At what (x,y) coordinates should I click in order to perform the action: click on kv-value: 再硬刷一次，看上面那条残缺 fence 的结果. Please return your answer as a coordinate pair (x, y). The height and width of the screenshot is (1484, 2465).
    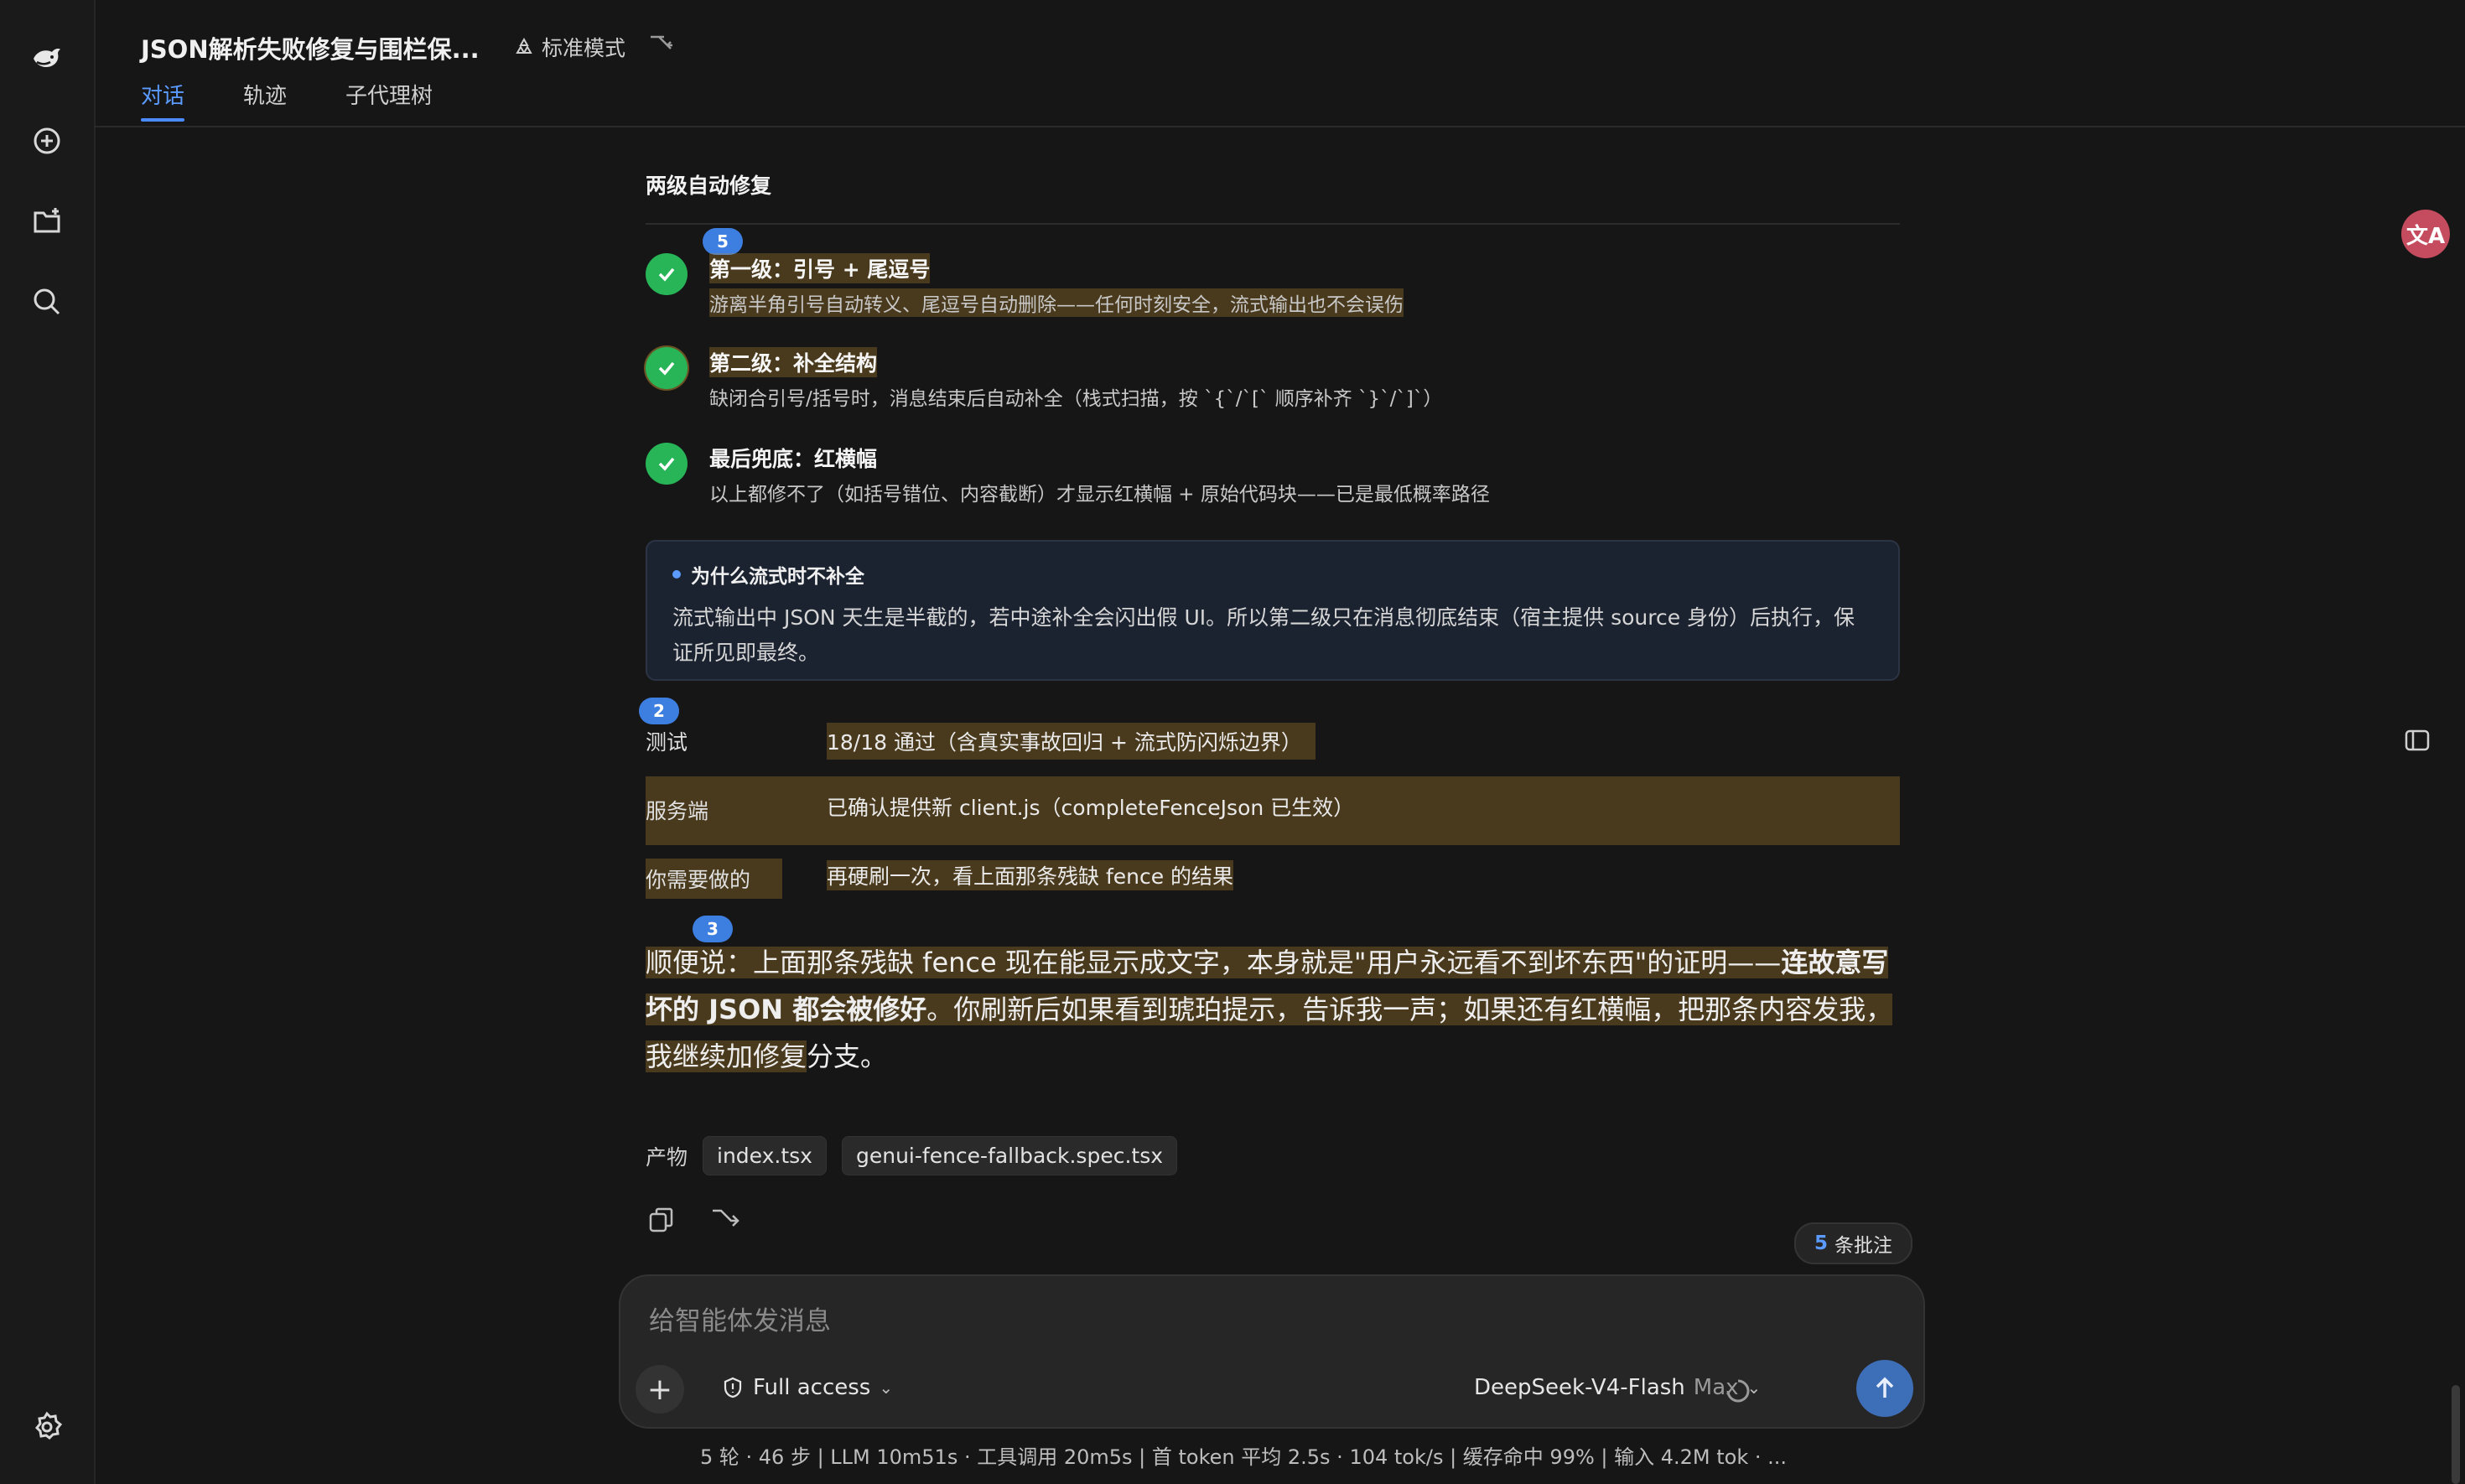
    Looking at the image, I should click on (1030, 875).